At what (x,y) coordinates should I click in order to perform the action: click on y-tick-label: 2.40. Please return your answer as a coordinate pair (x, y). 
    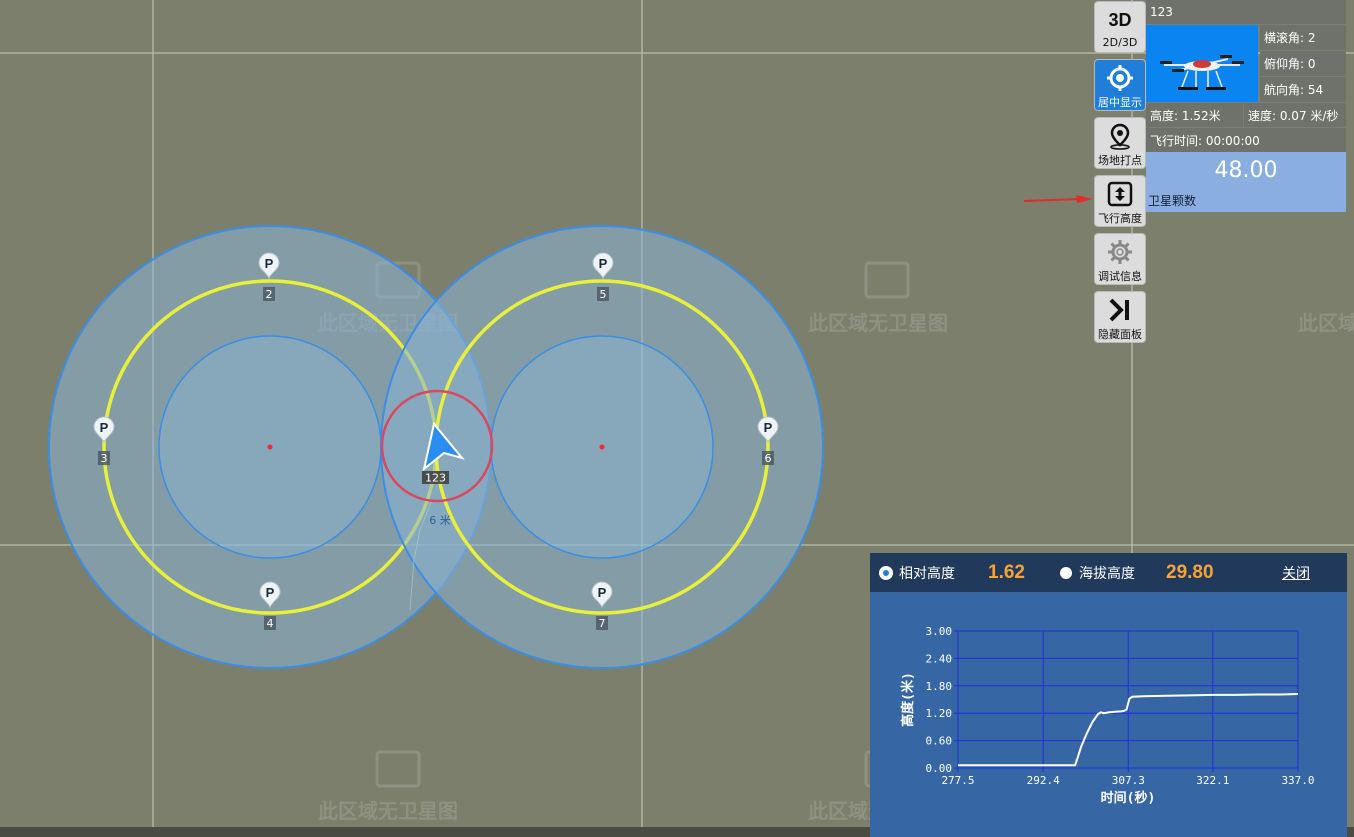
    Looking at the image, I should click on (939, 658).